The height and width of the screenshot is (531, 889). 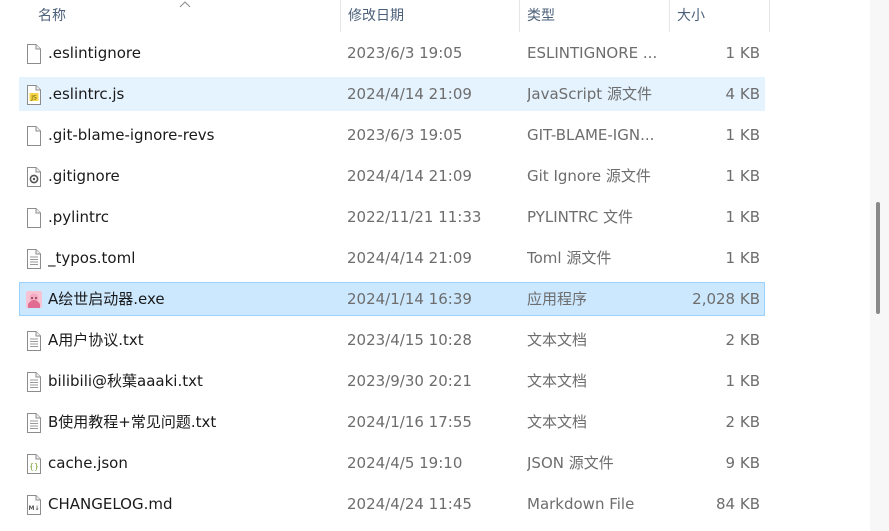 I want to click on file-row: _typos.toml 2024/4/14 21:09 Toml 源文件 1 KB, so click(x=392, y=258).